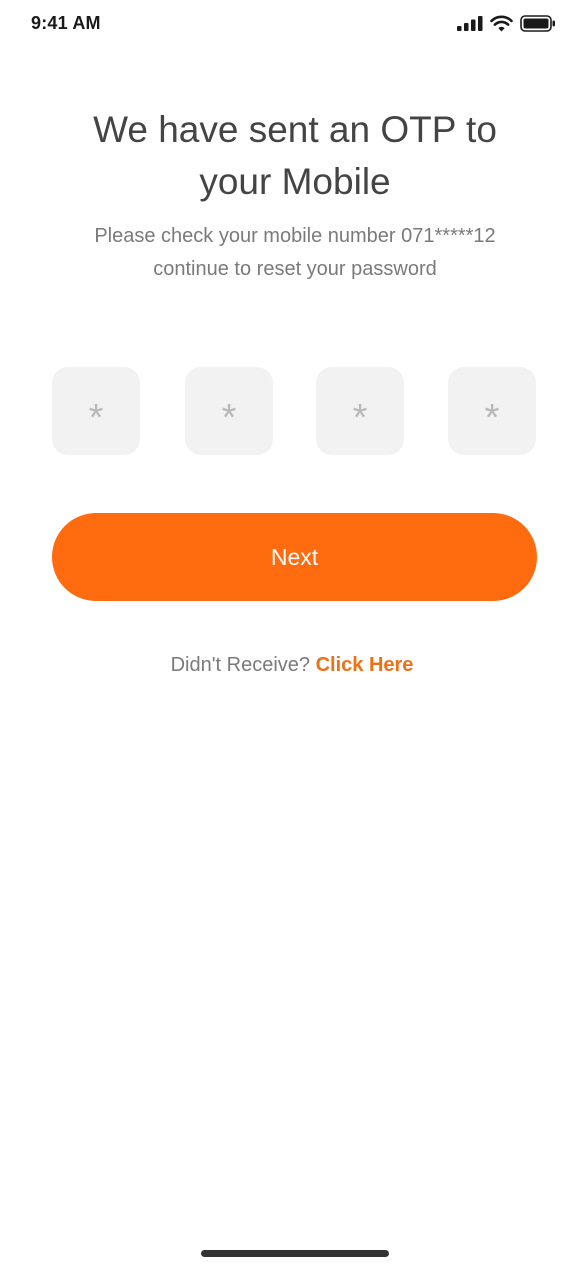 The image size is (584, 1272). Describe the element at coordinates (501, 23) in the screenshot. I see `wifi-icon` at that location.